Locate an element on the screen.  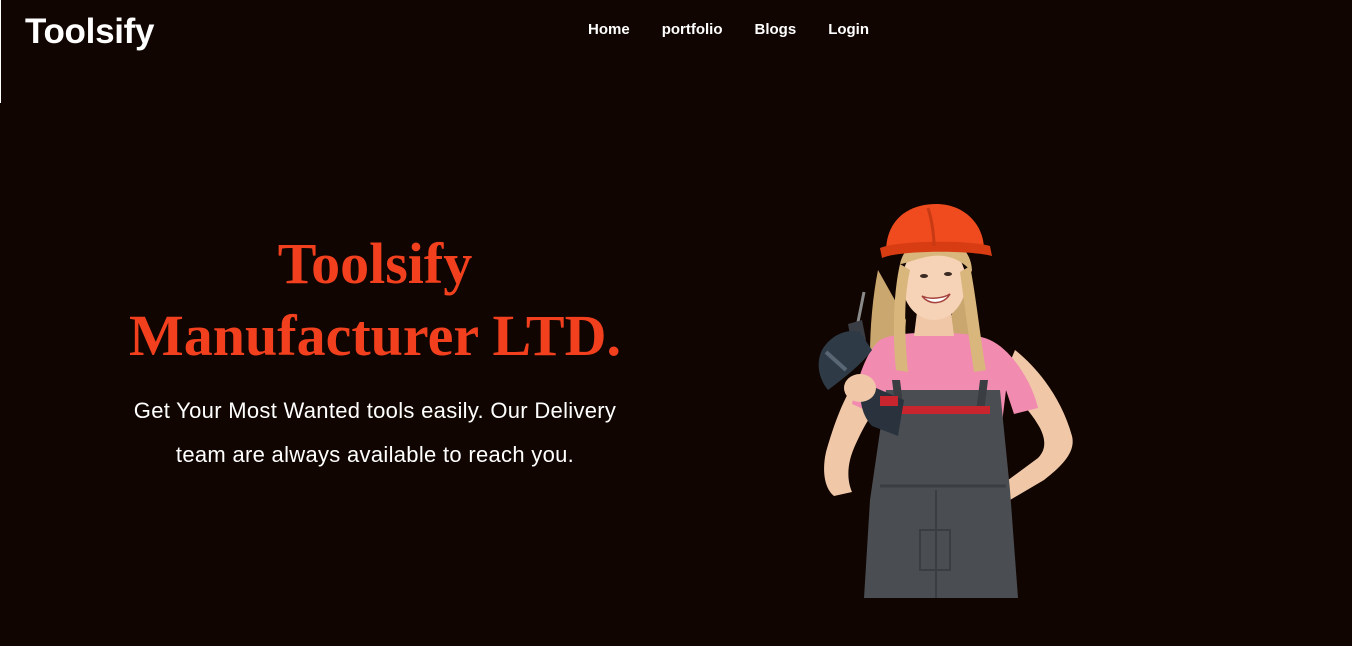
left-edge-line is located at coordinates (0, 51).